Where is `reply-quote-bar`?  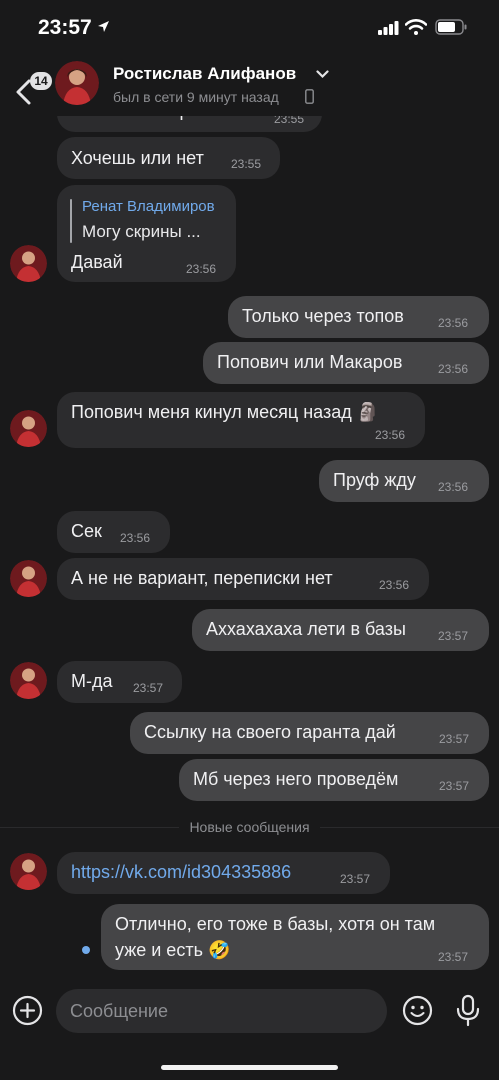
reply-quote-bar is located at coordinates (71, 221).